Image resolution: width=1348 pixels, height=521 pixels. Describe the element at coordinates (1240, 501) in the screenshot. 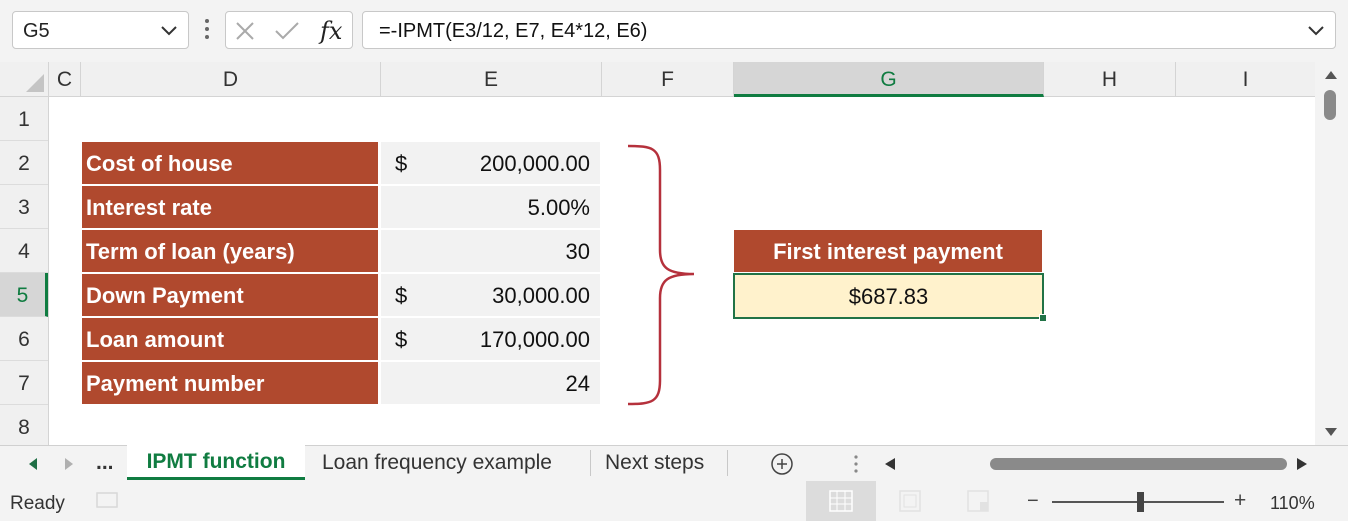

I see `zoom-in-button: +` at that location.